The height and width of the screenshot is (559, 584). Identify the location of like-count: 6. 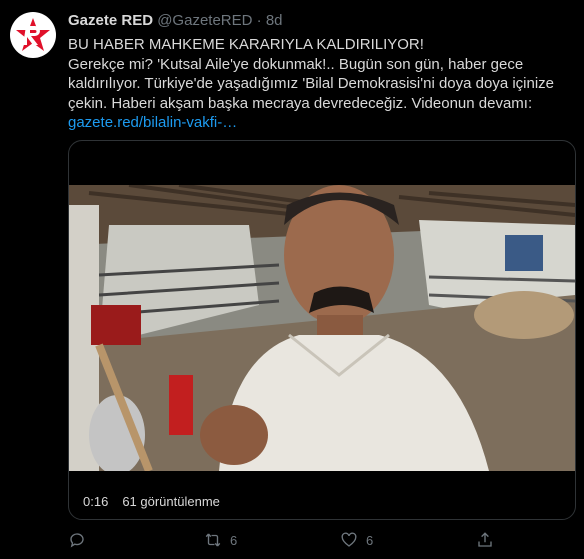
(370, 540).